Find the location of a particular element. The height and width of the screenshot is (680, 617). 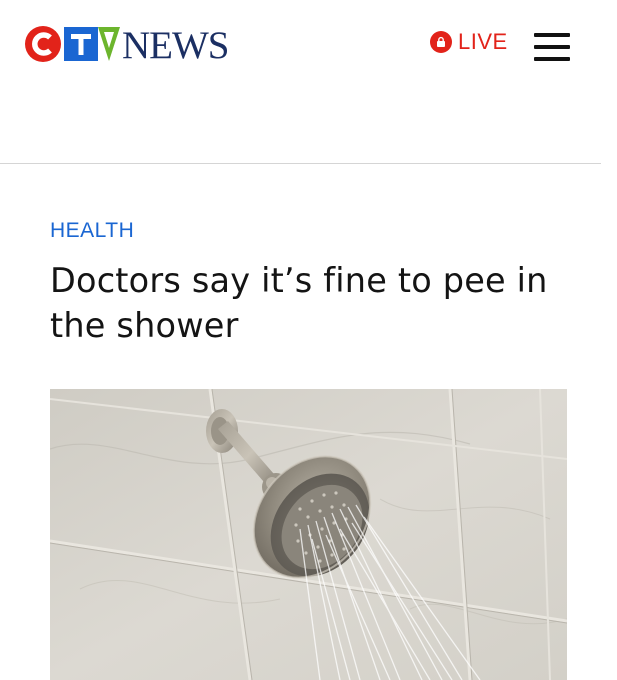

ctv-news-logo: NEWS is located at coordinates (126, 44).